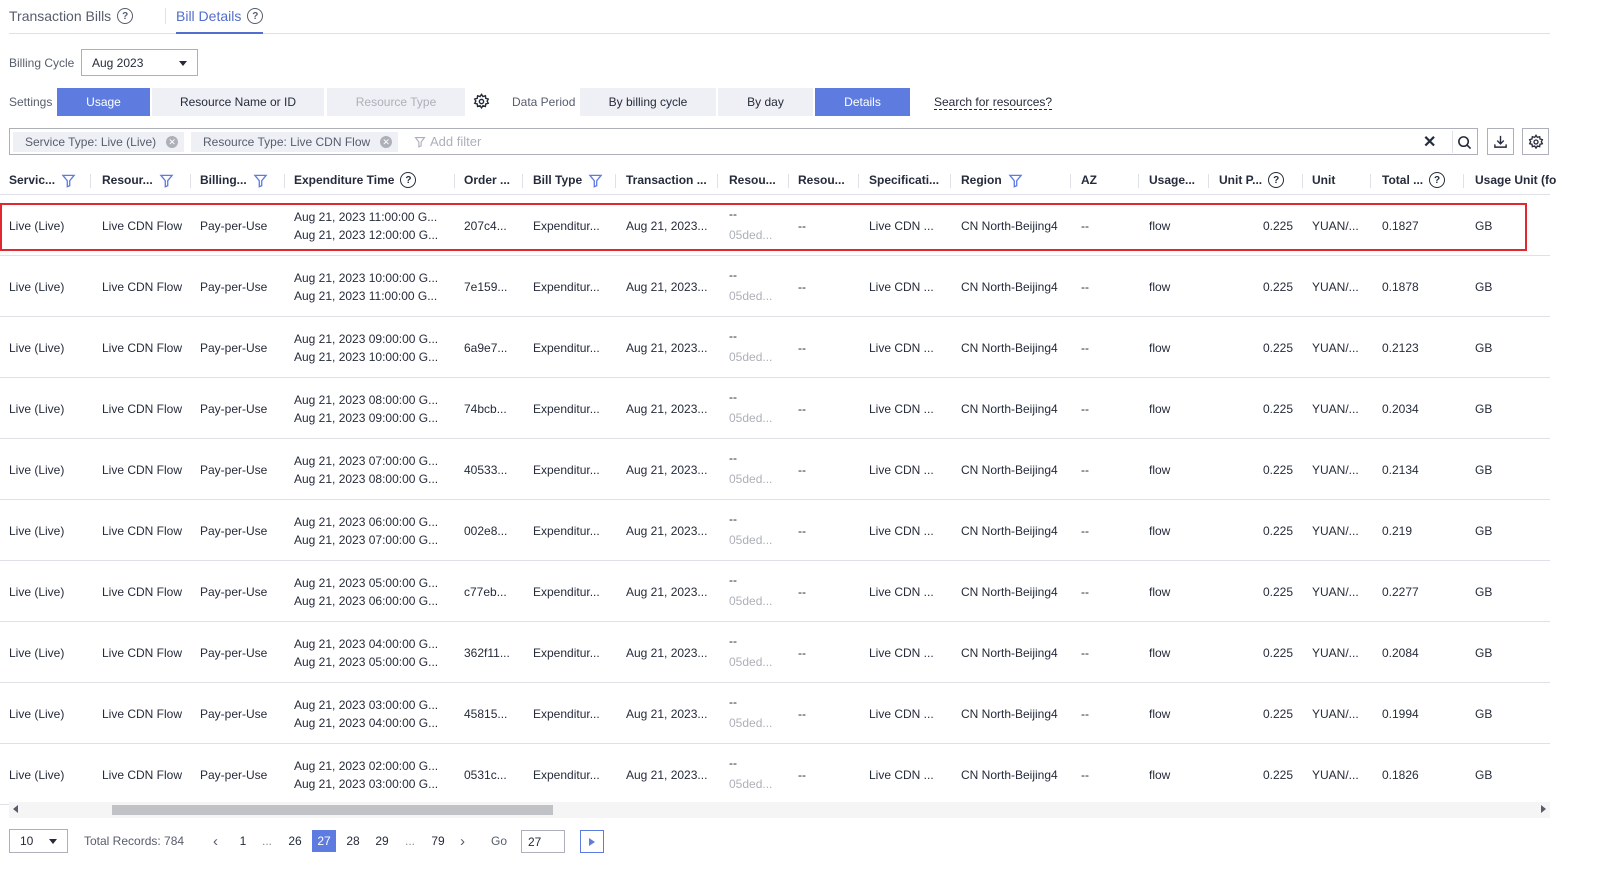 This screenshot has height=869, width=1597. I want to click on page-link: 28, so click(353, 841).